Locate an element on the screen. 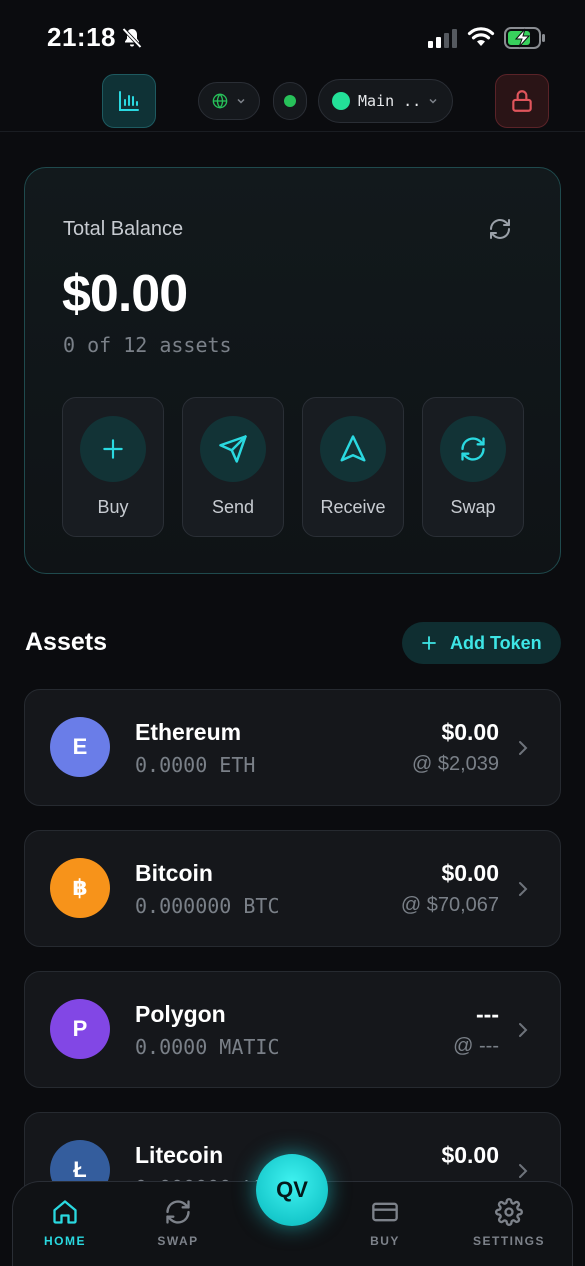 This screenshot has width=585, height=1266. action-label: Receive is located at coordinates (353, 507).